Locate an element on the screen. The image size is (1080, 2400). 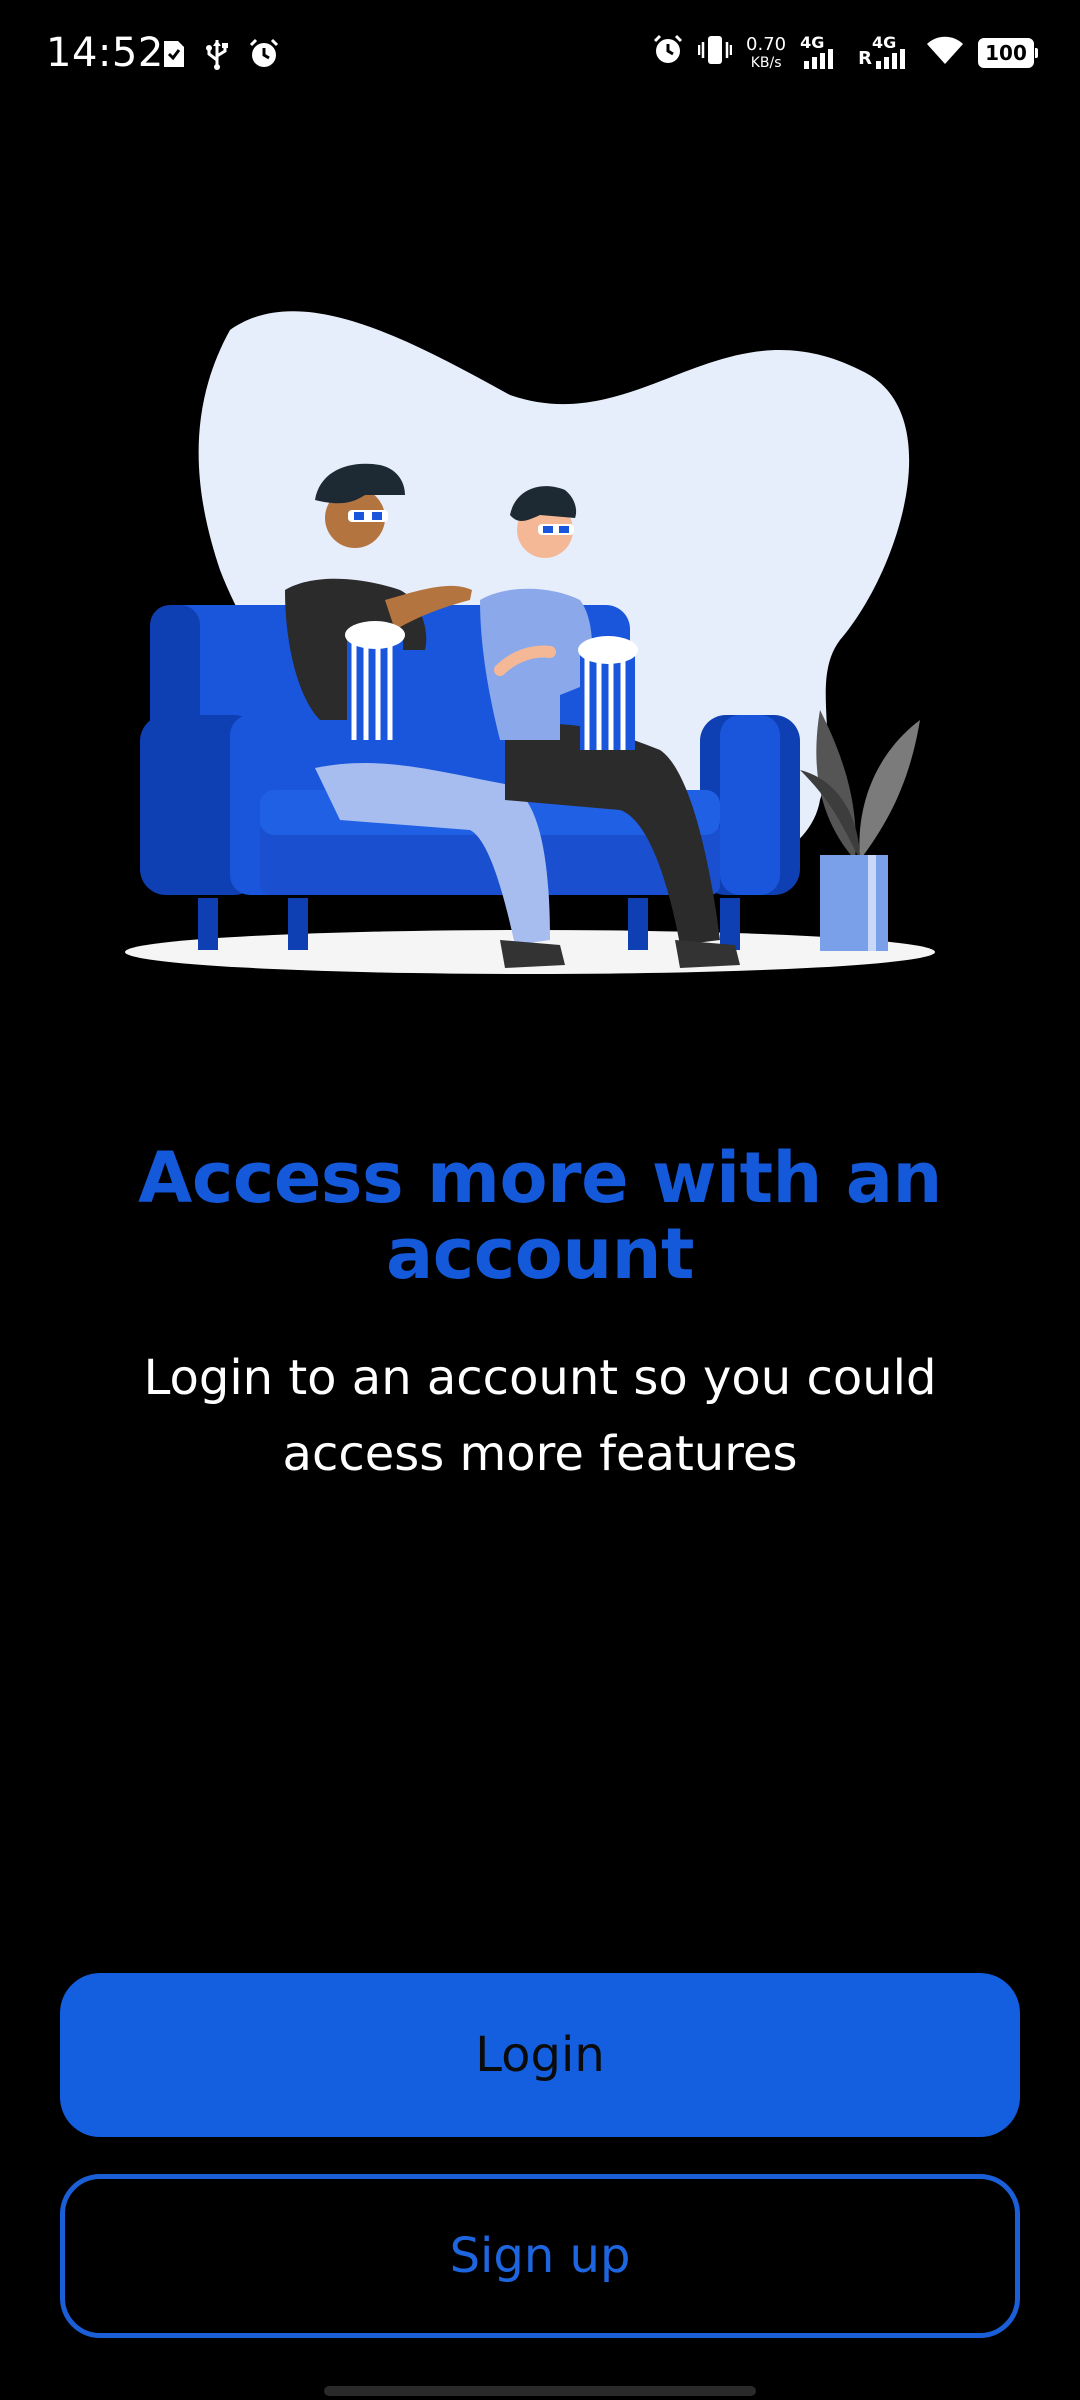
battery-icon: 100 is located at coordinates (1008, 52).